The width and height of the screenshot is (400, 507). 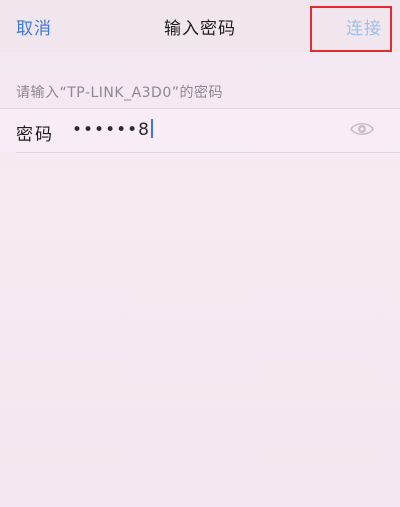 I want to click on password-input-text: ••••••8, so click(x=111, y=130).